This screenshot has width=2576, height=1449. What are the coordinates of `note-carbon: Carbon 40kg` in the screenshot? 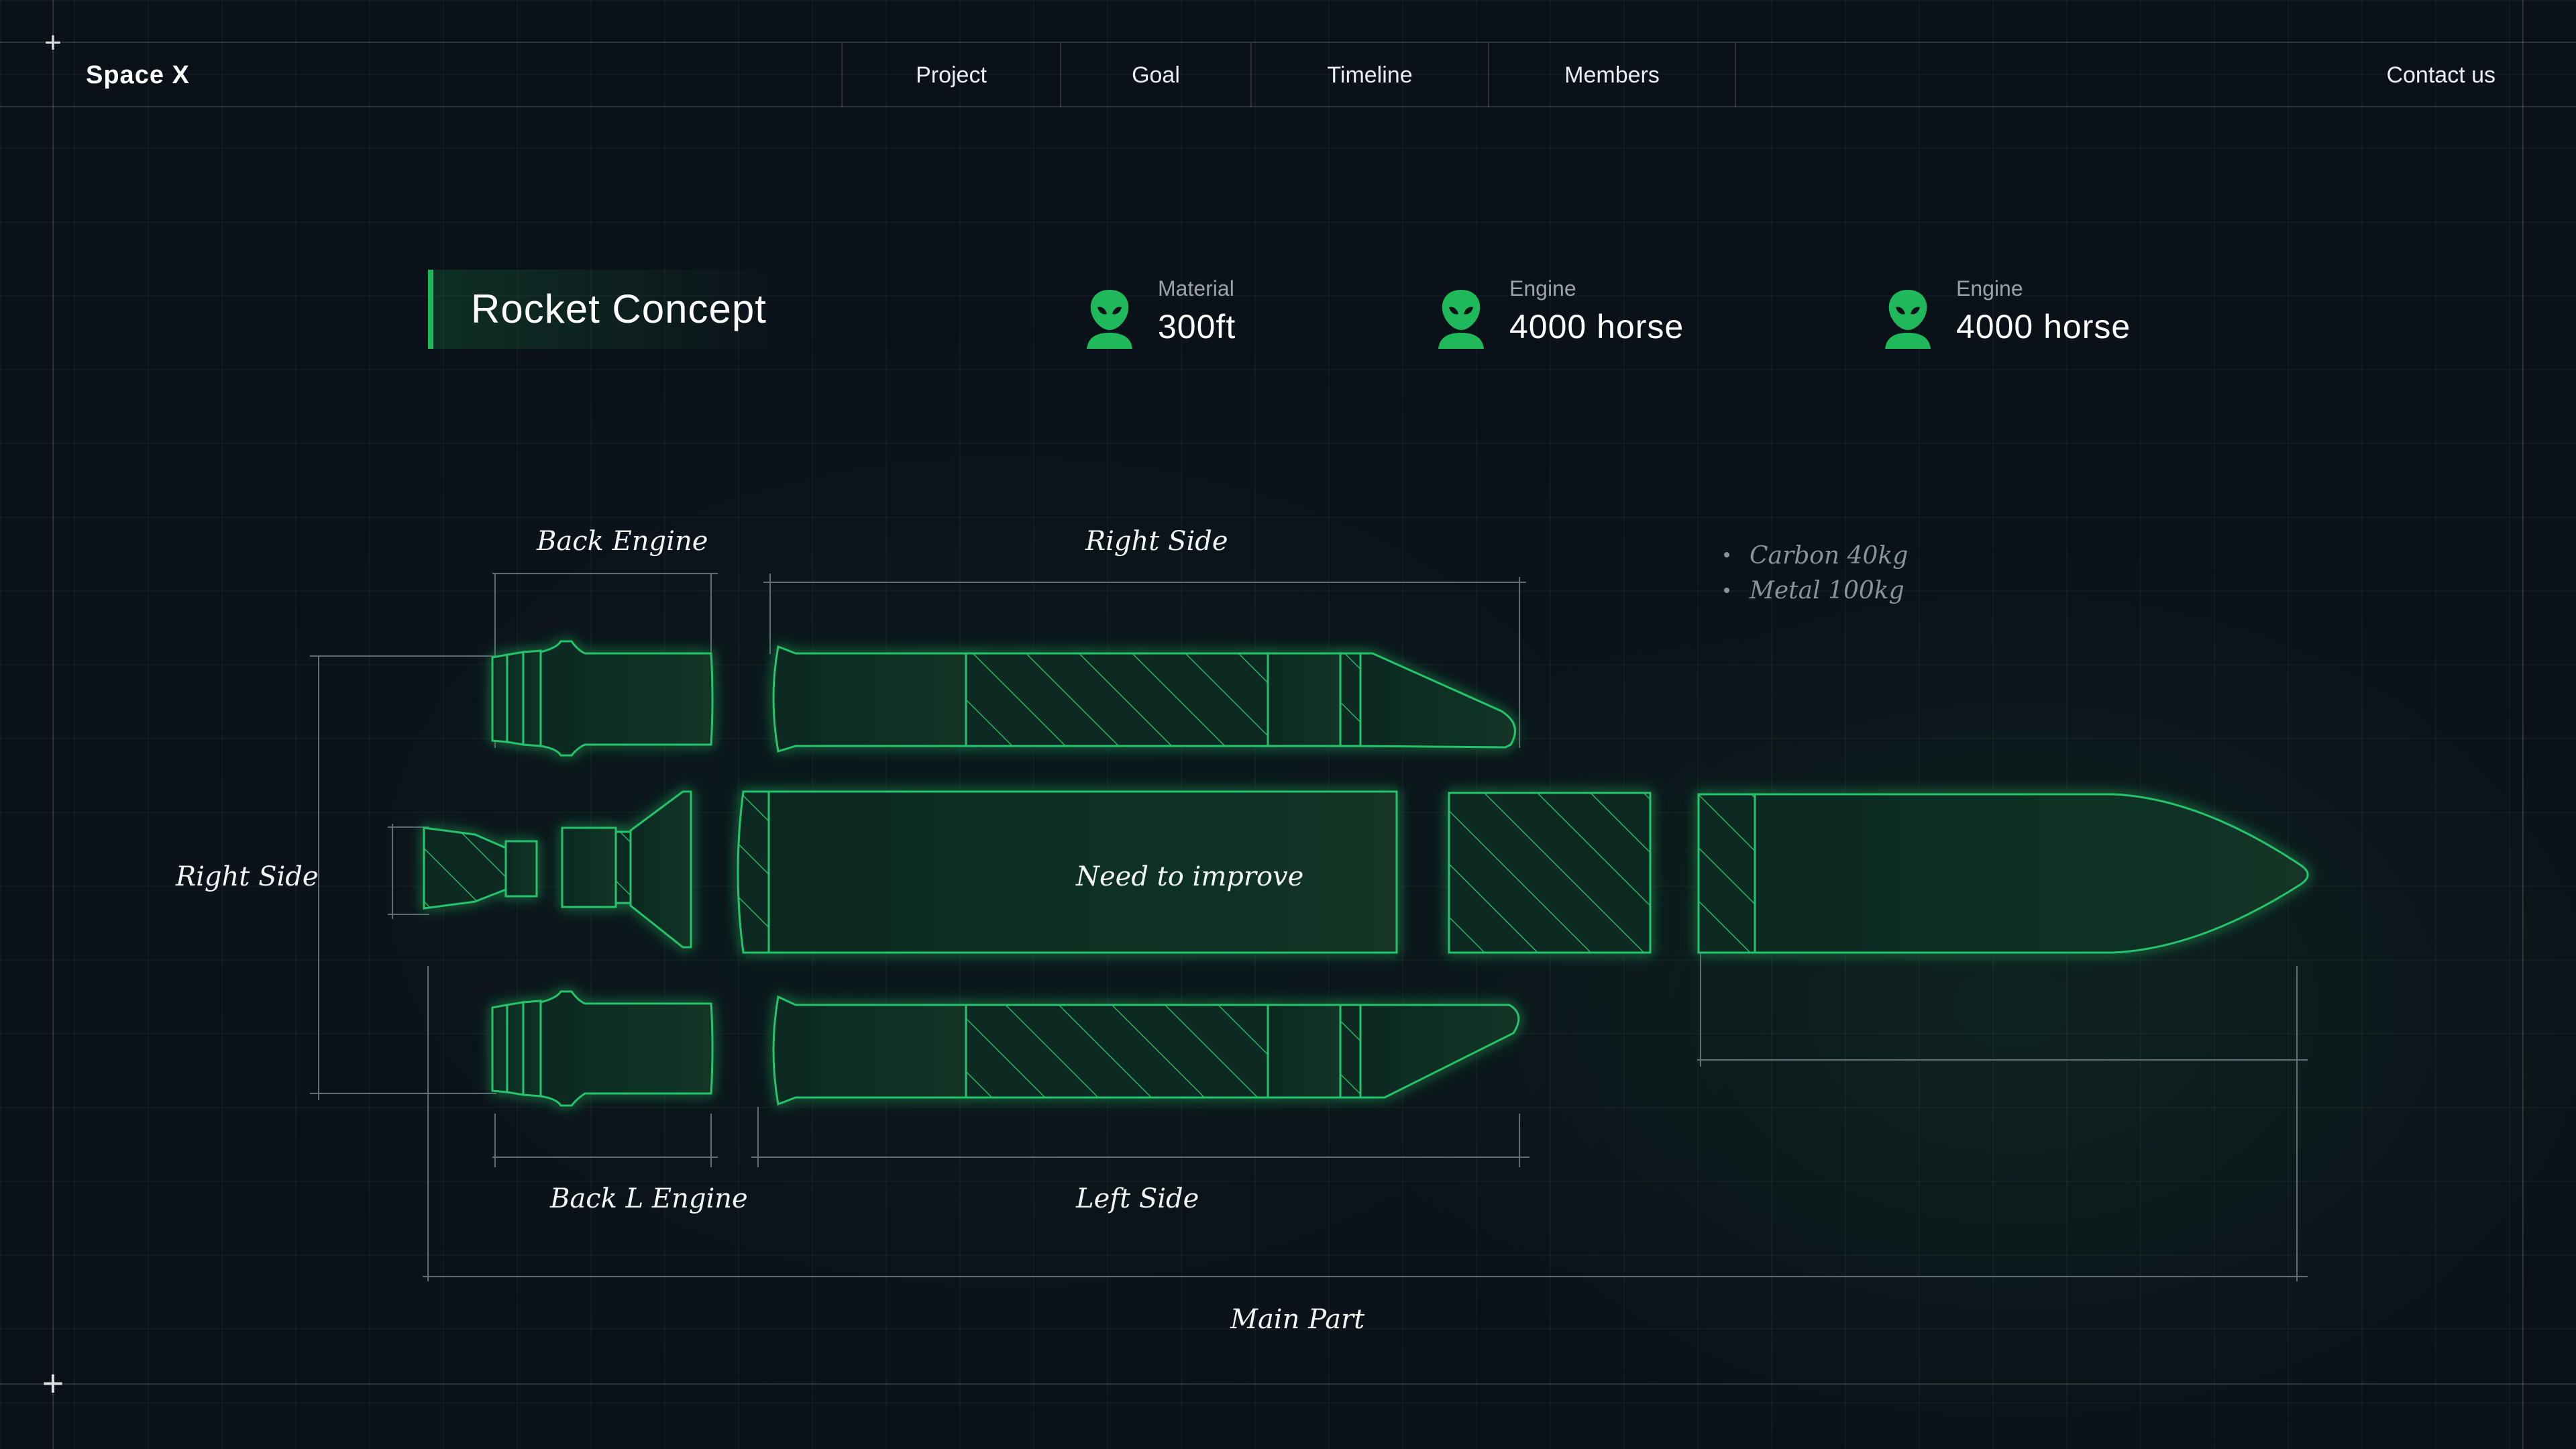 It's located at (1829, 556).